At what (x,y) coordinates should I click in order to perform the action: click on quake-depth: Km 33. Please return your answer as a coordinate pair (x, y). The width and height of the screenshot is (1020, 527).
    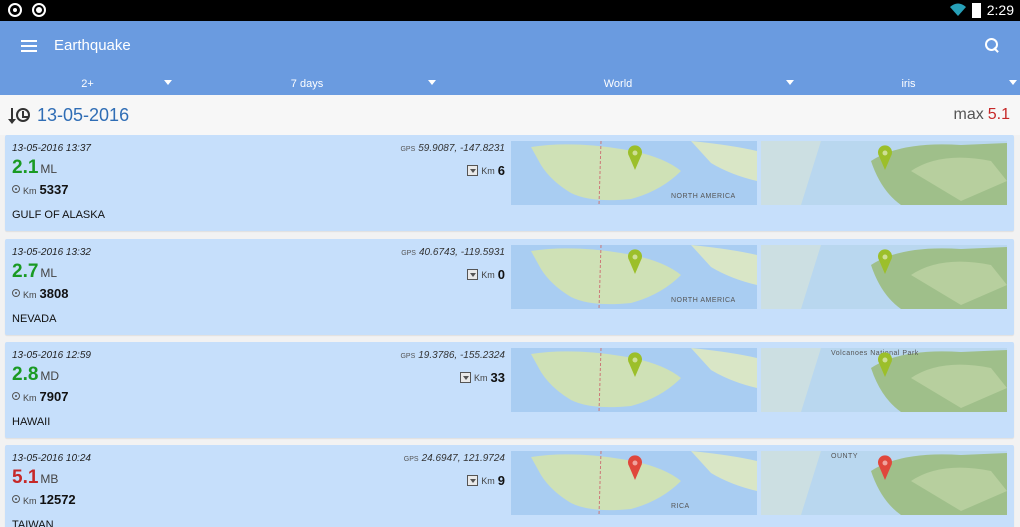
    Looking at the image, I should click on (482, 377).